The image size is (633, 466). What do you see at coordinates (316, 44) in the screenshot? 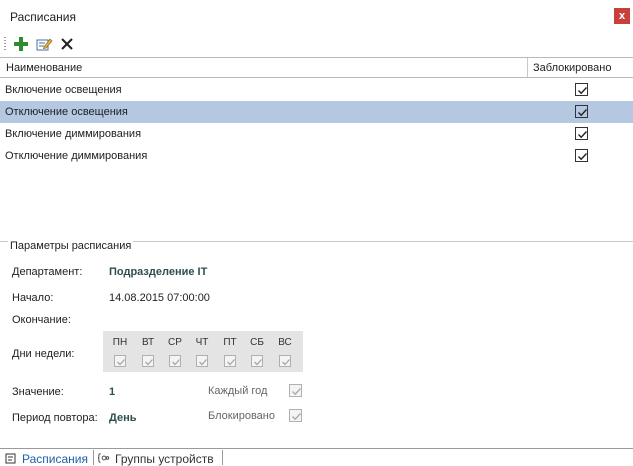
I see `toolbar` at bounding box center [316, 44].